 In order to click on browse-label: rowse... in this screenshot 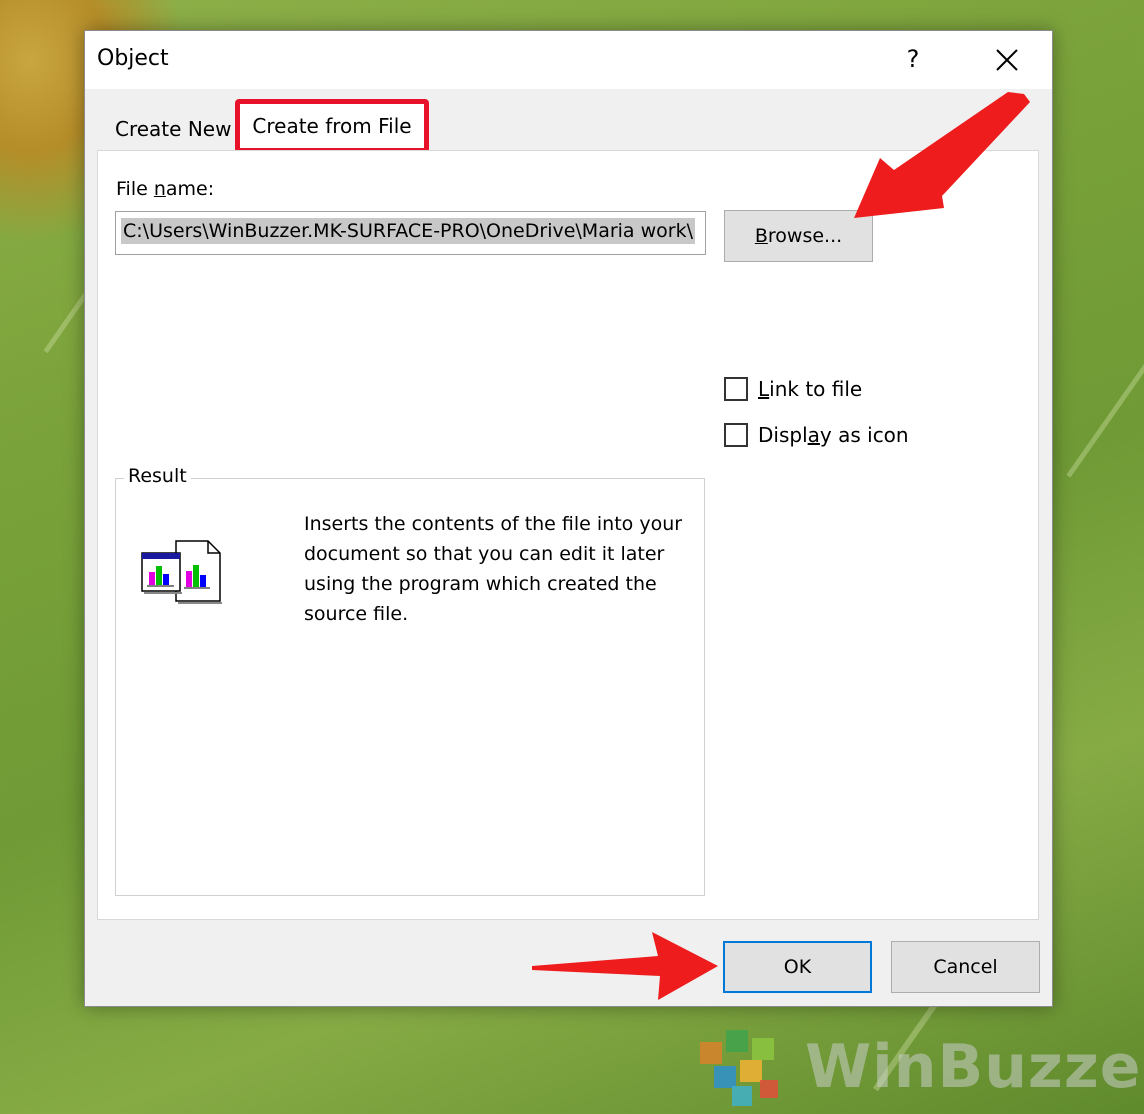, I will do `click(805, 236)`.